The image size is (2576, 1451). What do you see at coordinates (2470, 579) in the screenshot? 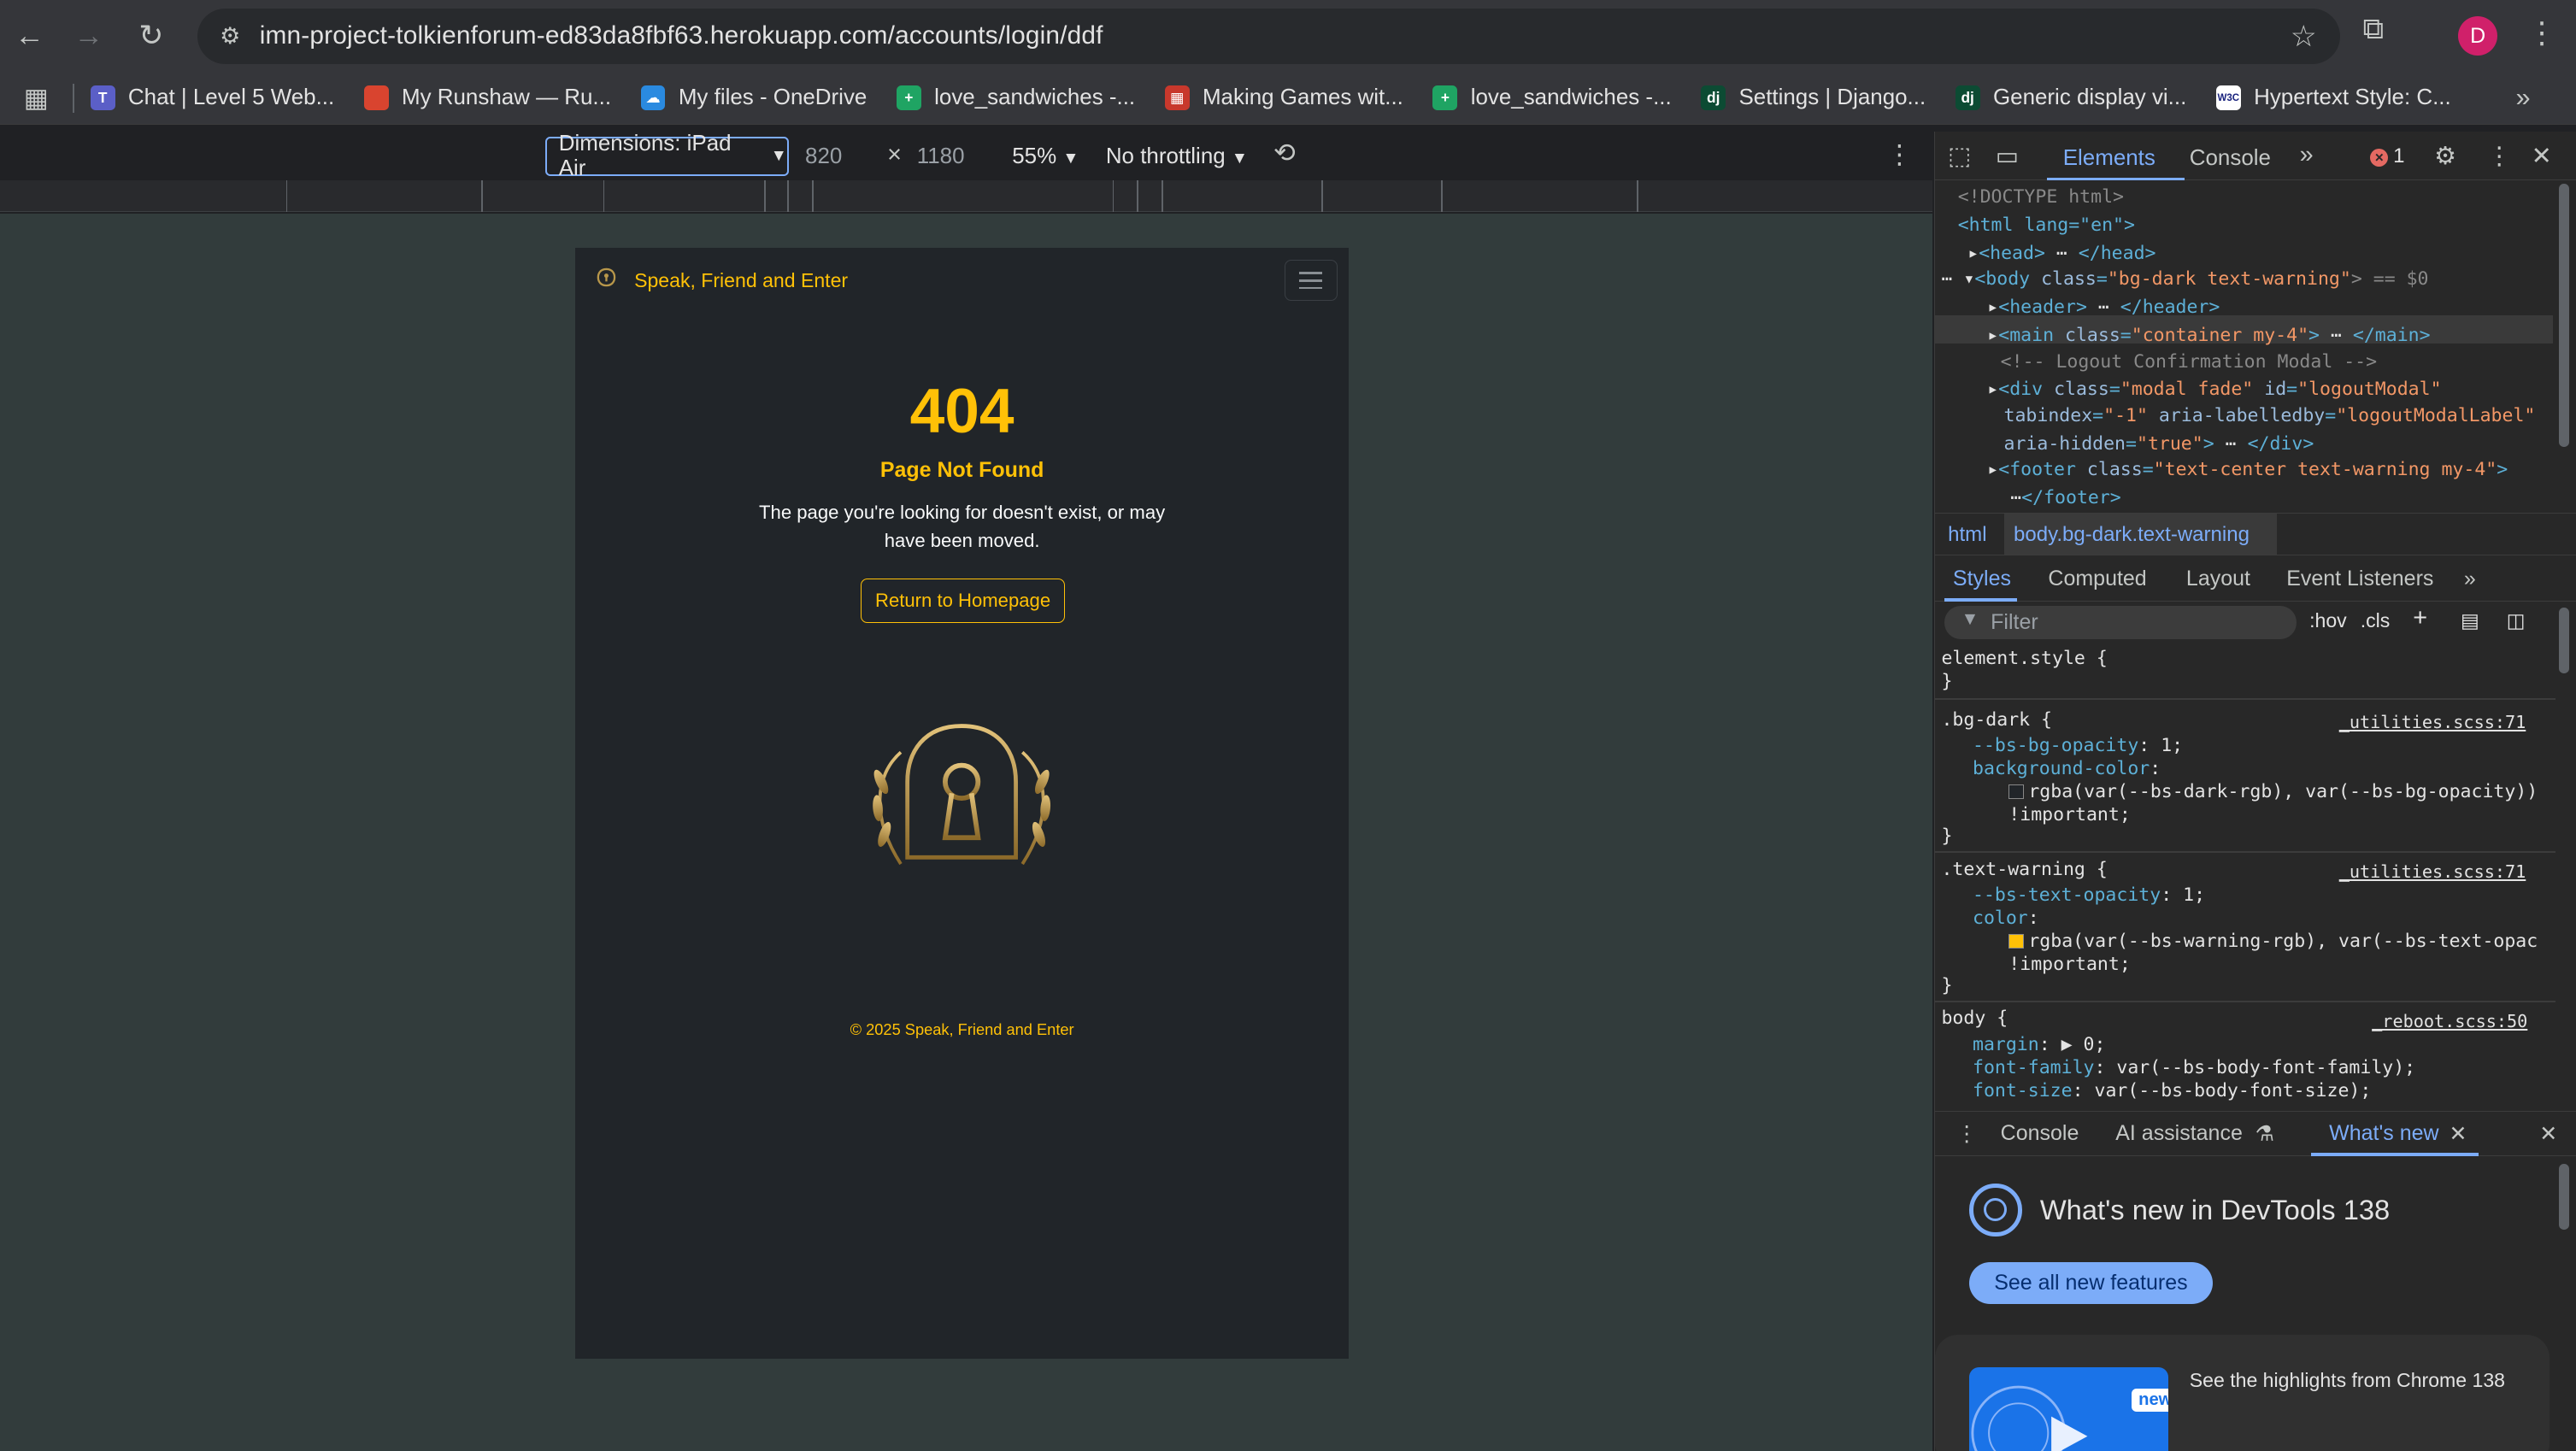
I see `more-panes-icon: »` at bounding box center [2470, 579].